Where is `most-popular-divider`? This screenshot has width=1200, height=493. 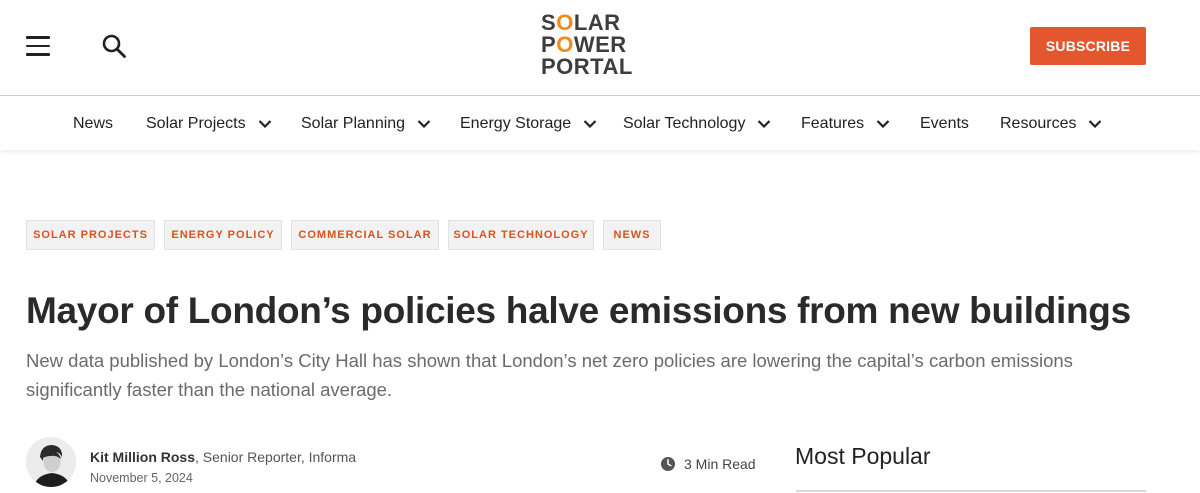 most-popular-divider is located at coordinates (971, 491).